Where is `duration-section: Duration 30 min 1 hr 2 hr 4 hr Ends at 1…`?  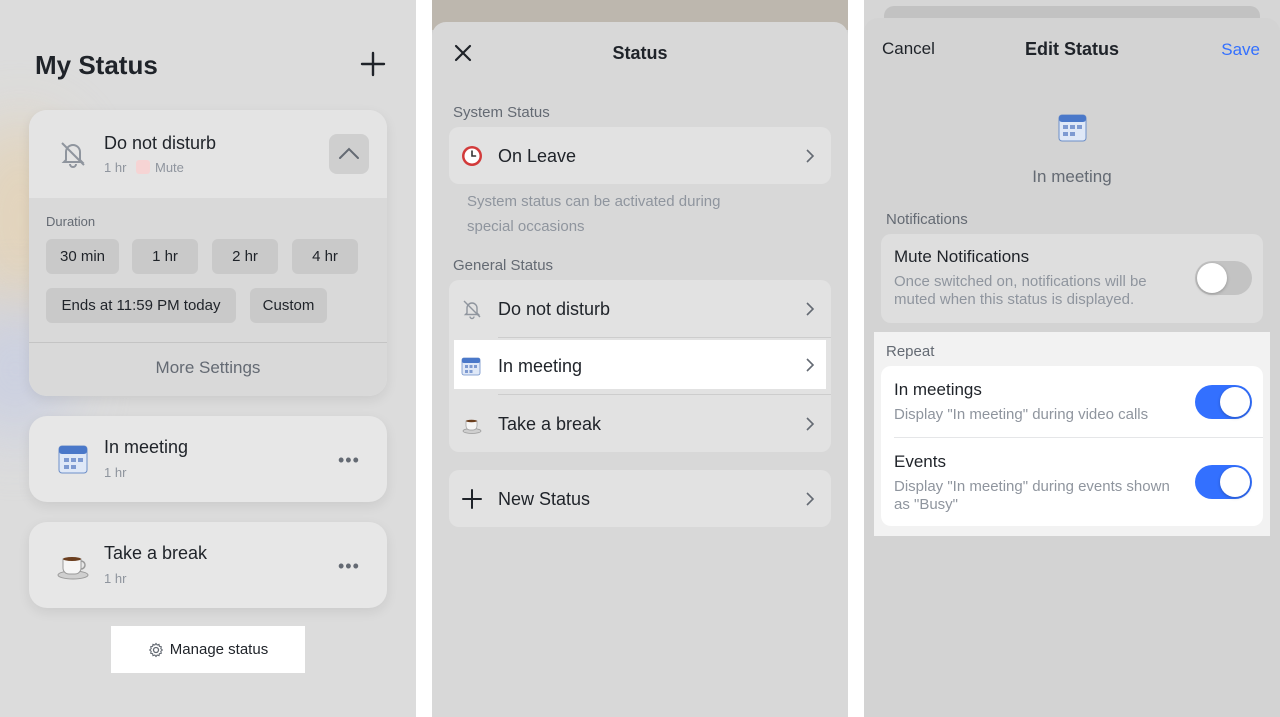 duration-section: Duration 30 min 1 hr 2 hr 4 hr Ends at 1… is located at coordinates (208, 297).